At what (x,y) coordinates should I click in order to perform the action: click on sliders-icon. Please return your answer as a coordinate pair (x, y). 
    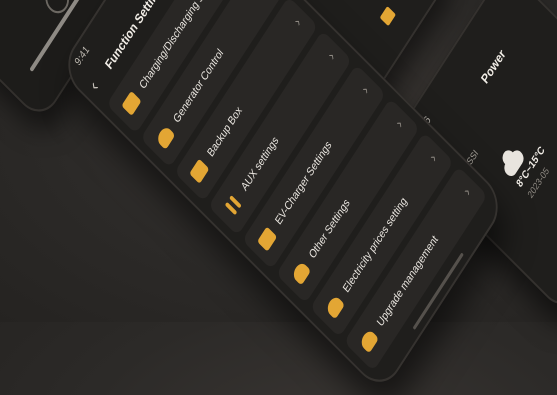
    Looking at the image, I should click on (233, 204).